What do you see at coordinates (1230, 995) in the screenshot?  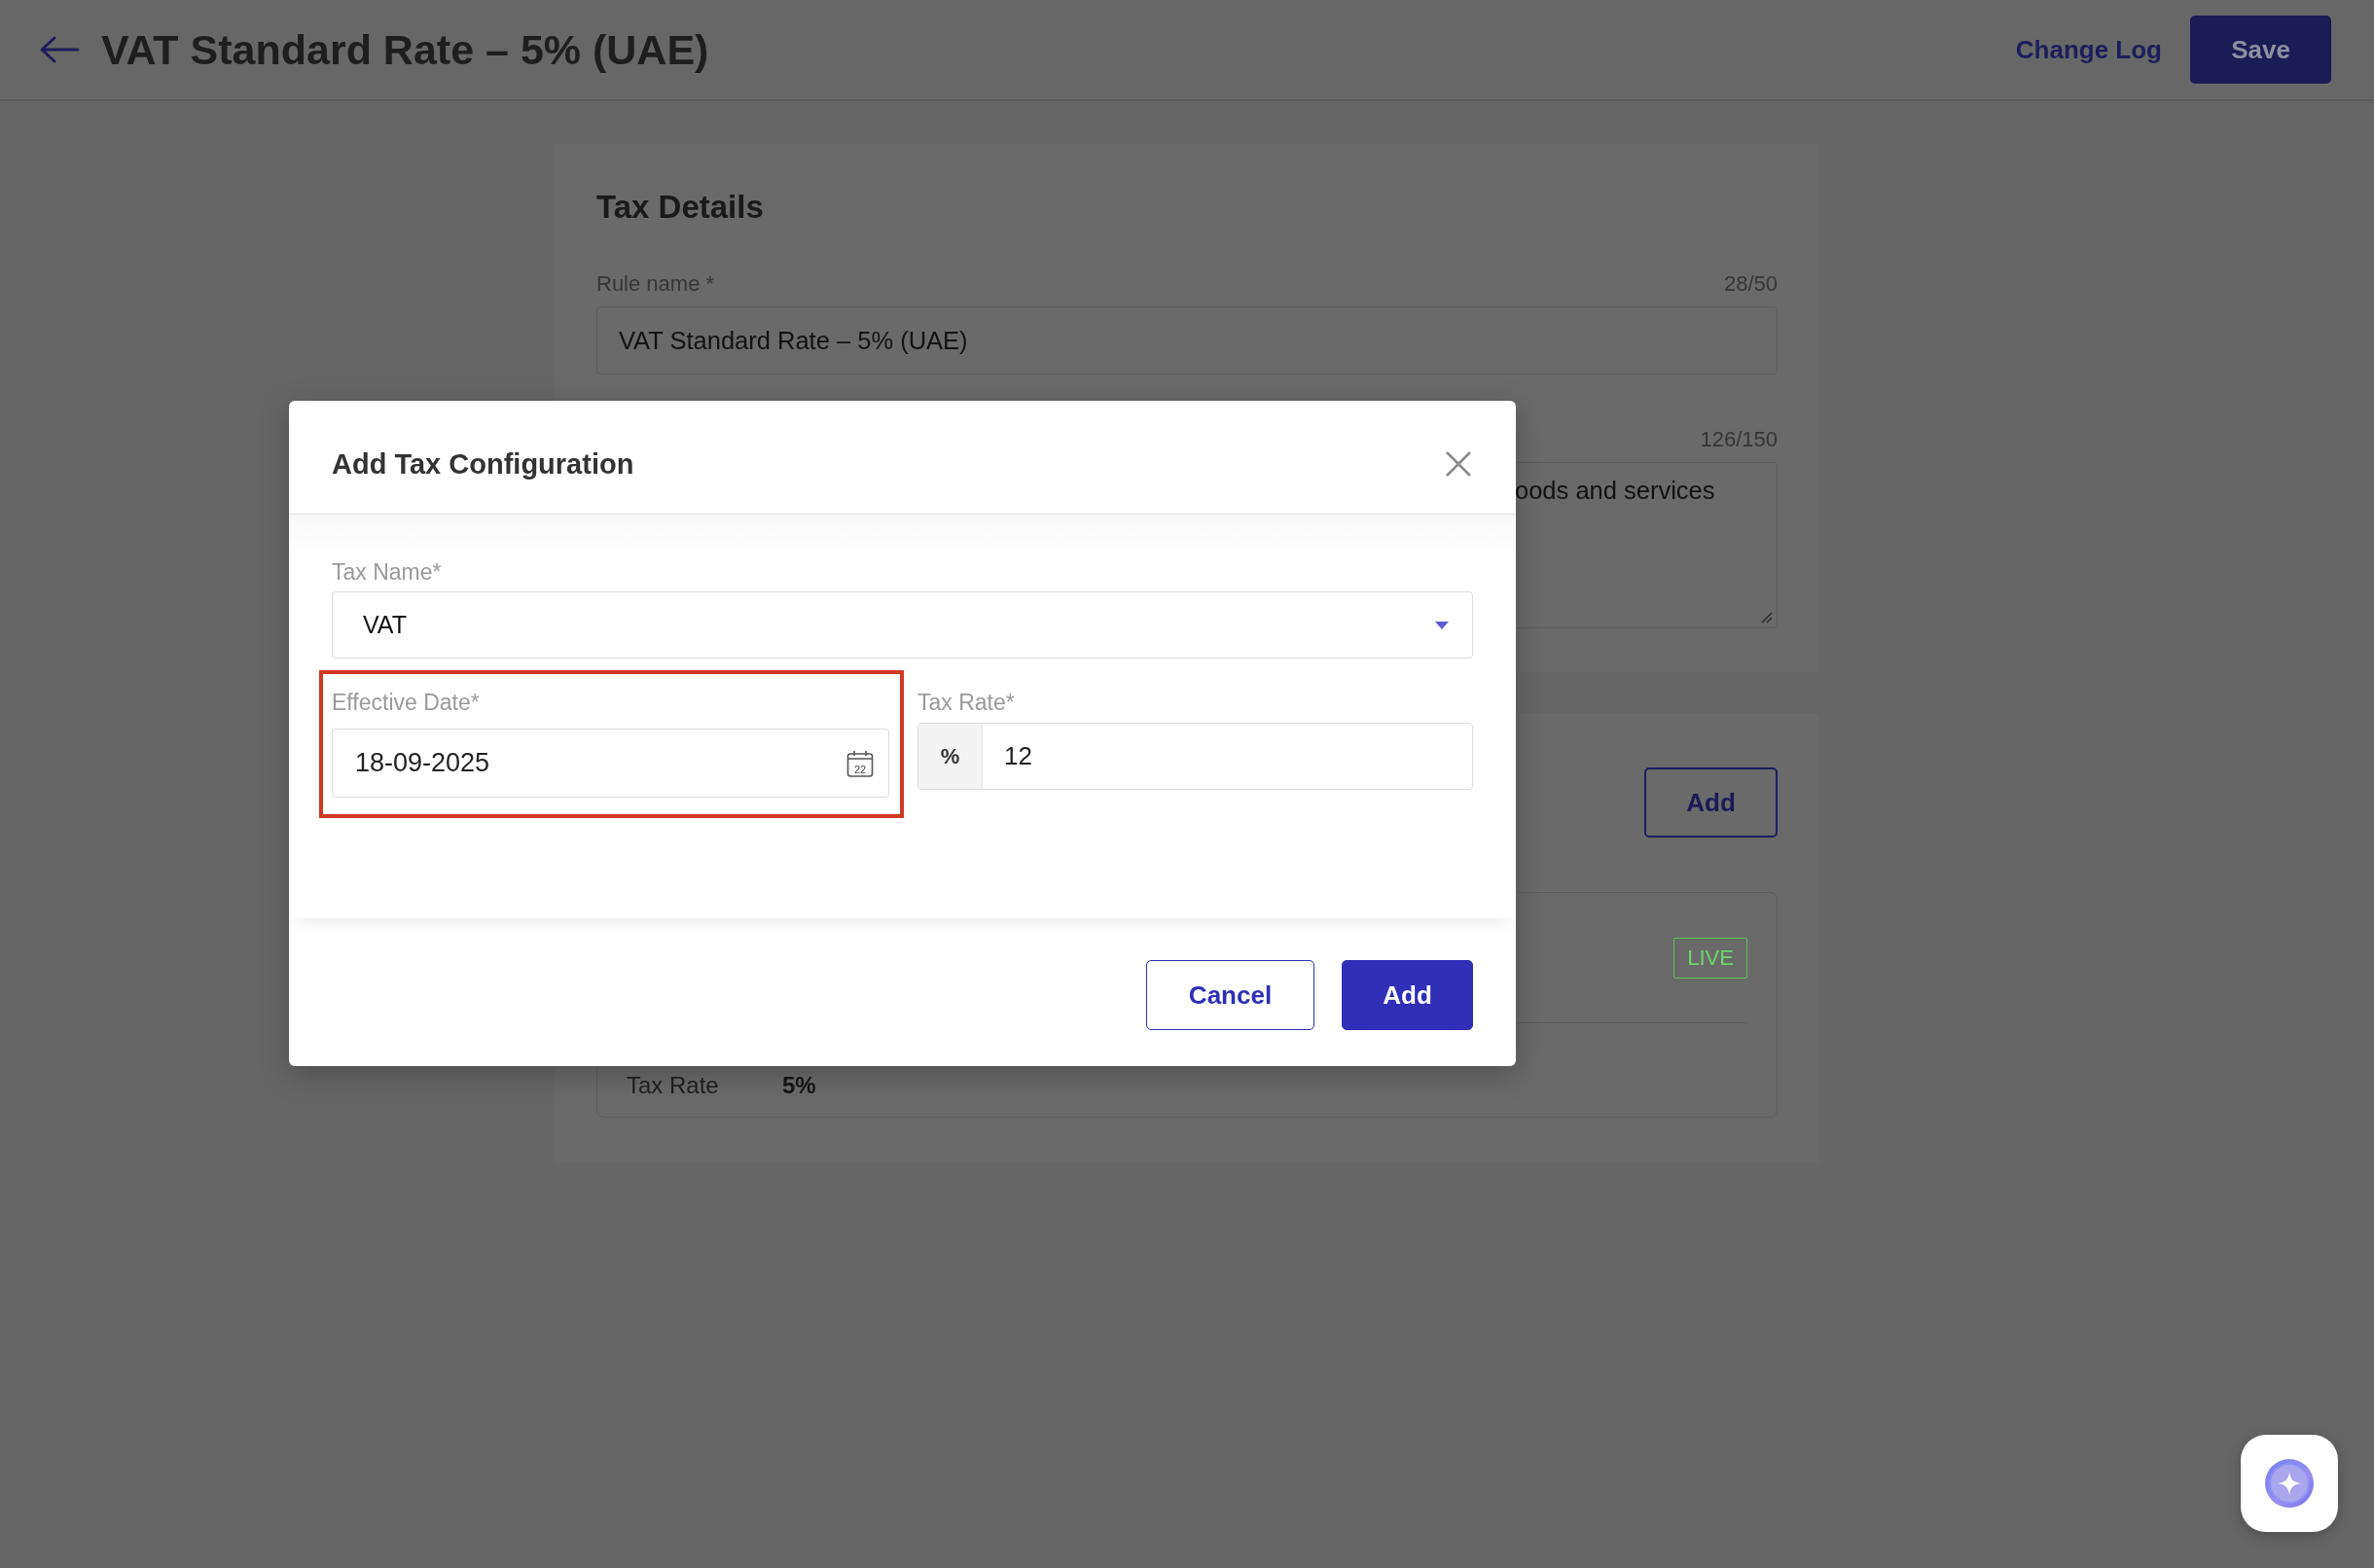 I see `cancel-button: Cancel` at bounding box center [1230, 995].